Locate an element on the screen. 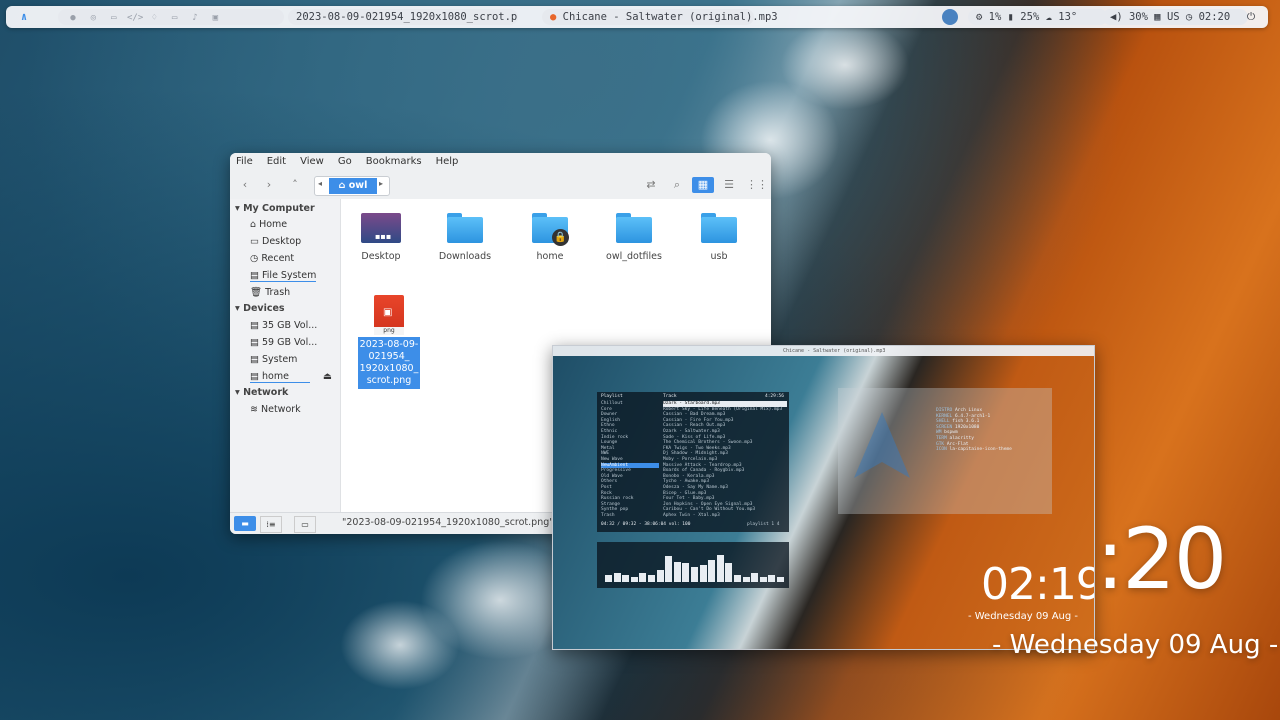  desktop-date: - Wednesday 09 Aug - is located at coordinates (1135, 645).